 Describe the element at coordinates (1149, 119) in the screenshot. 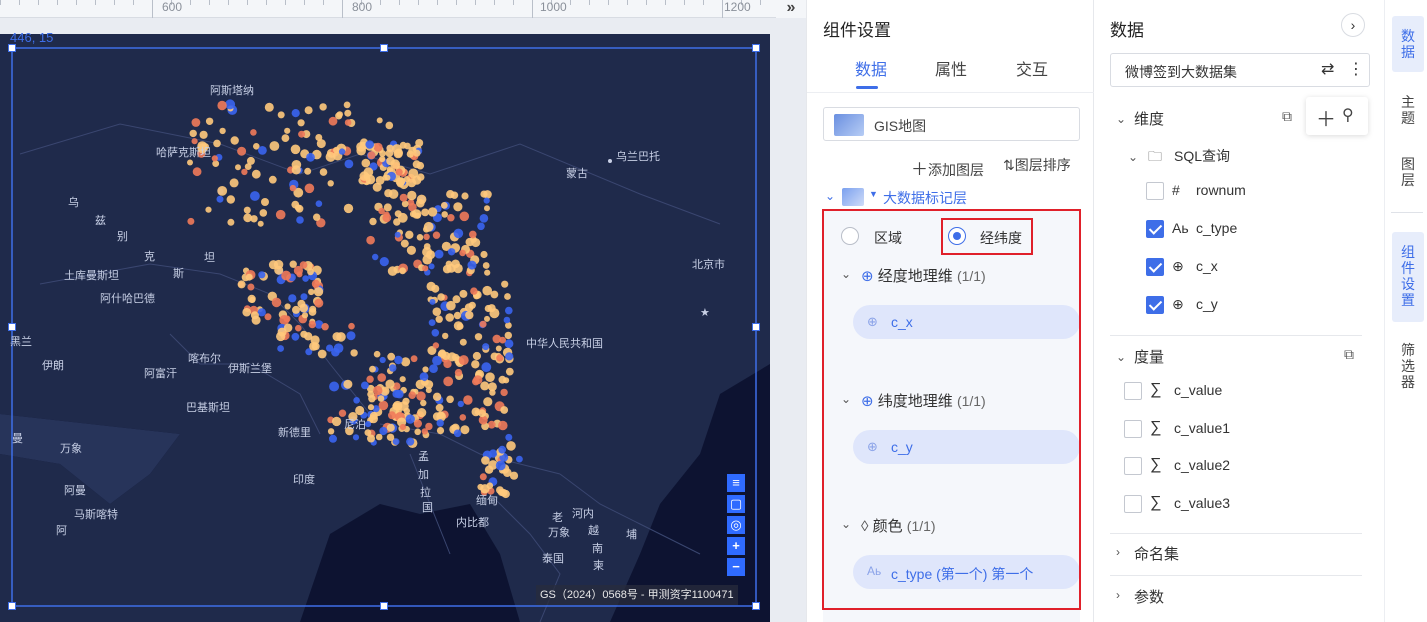

I see `dimension-section-title: 维度` at that location.